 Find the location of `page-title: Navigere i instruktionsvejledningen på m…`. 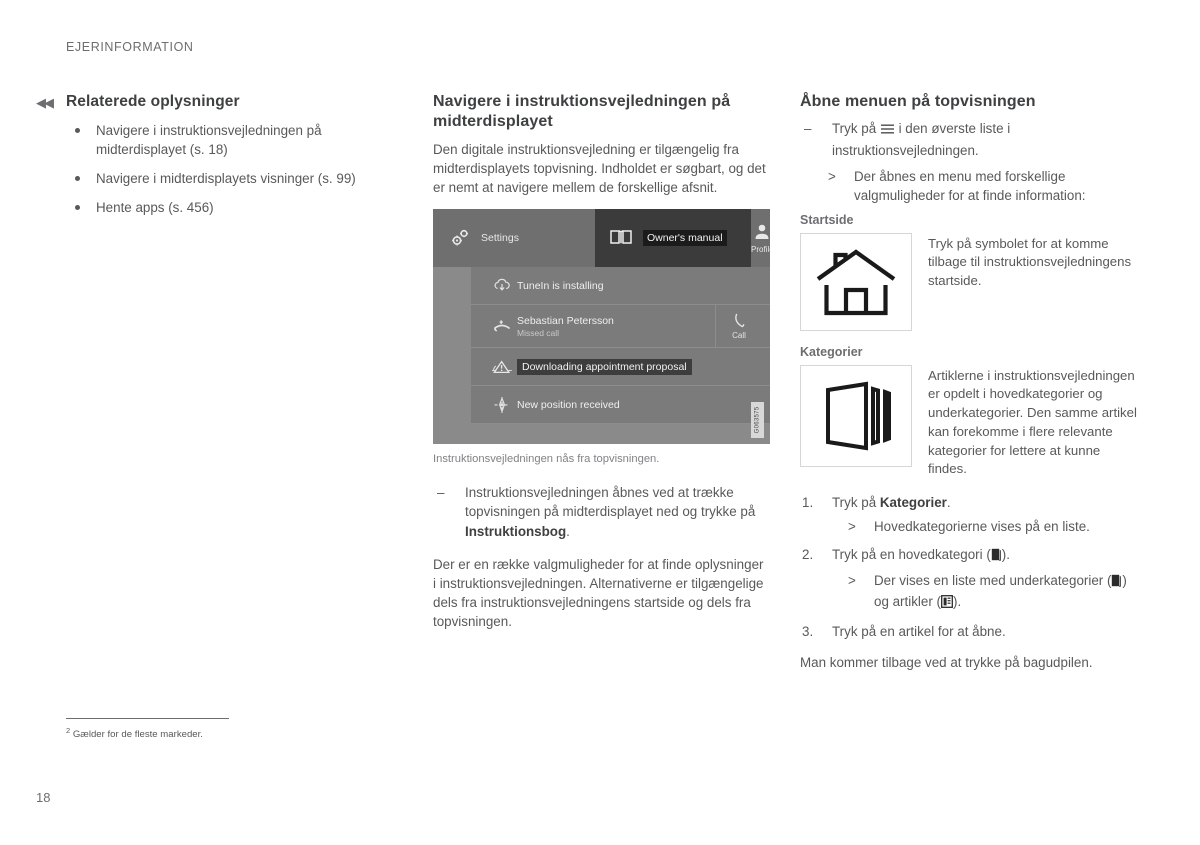

page-title: Navigere i instruktionsvejledningen på m… is located at coordinates (582, 112).